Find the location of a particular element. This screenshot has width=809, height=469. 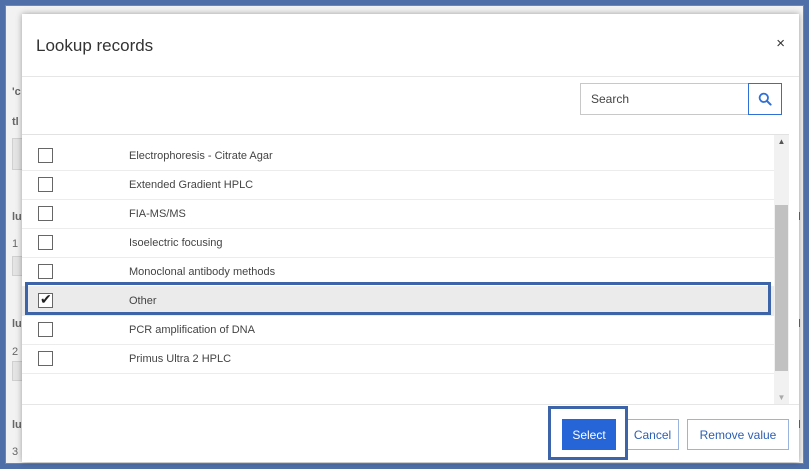

search-icon is located at coordinates (765, 99).